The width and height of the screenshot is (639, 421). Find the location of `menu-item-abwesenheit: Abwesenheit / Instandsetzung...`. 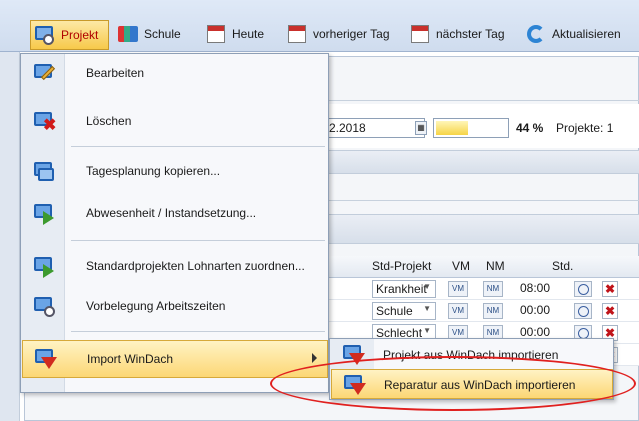

menu-item-abwesenheit: Abwesenheit / Instandsetzung... is located at coordinates (175, 214).